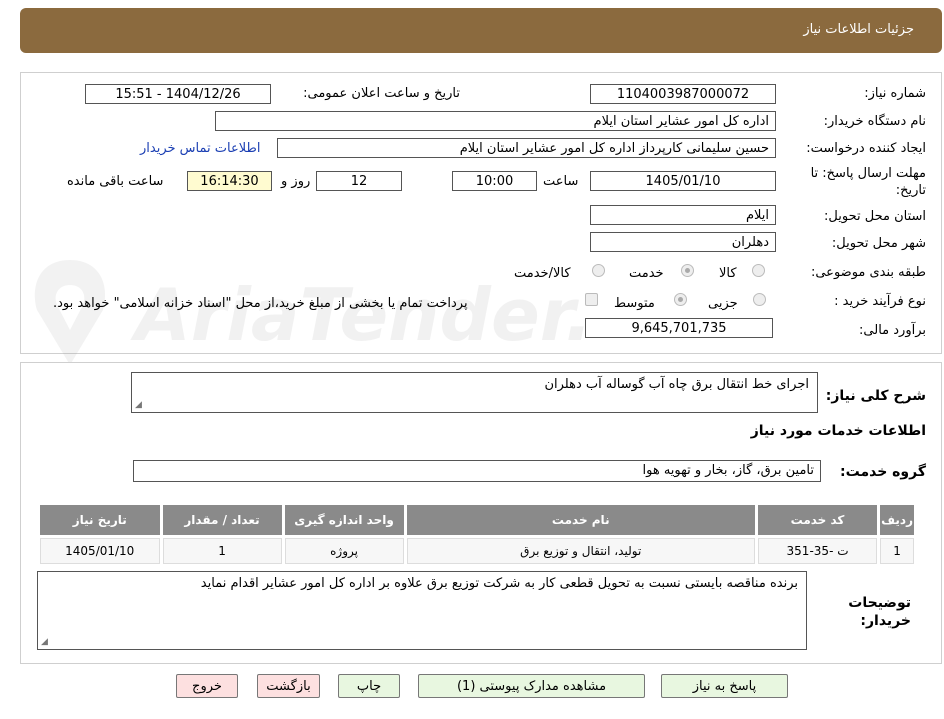 This screenshot has width=944, height=719. Describe the element at coordinates (200, 148) in the screenshot. I see `buyer-contact-link: اطلاعات تماس خریدار` at that location.